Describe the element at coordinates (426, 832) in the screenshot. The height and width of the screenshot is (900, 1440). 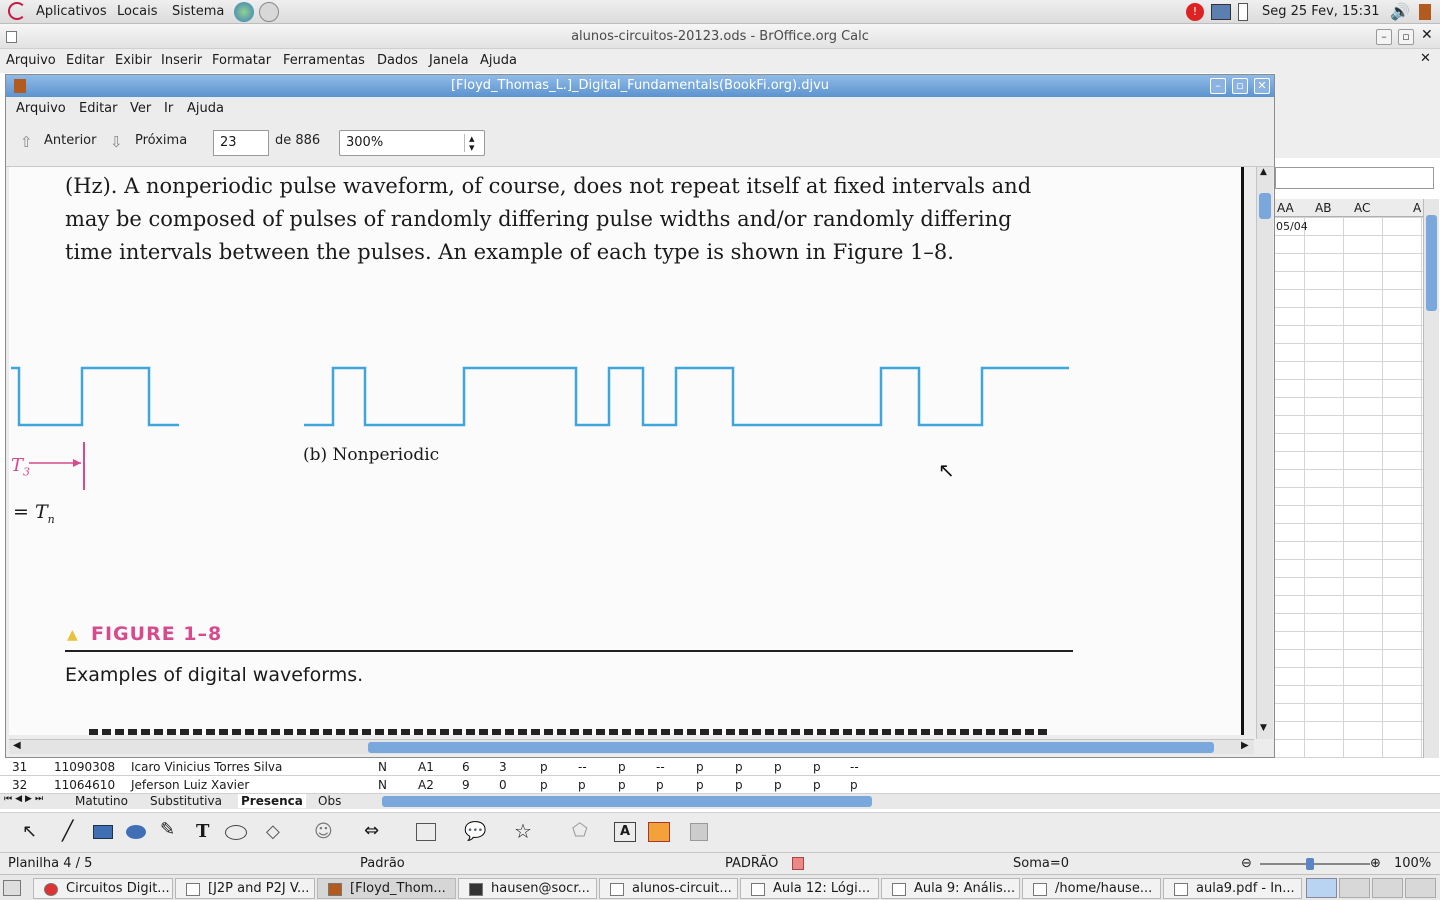
I see `flowchart-icon` at that location.